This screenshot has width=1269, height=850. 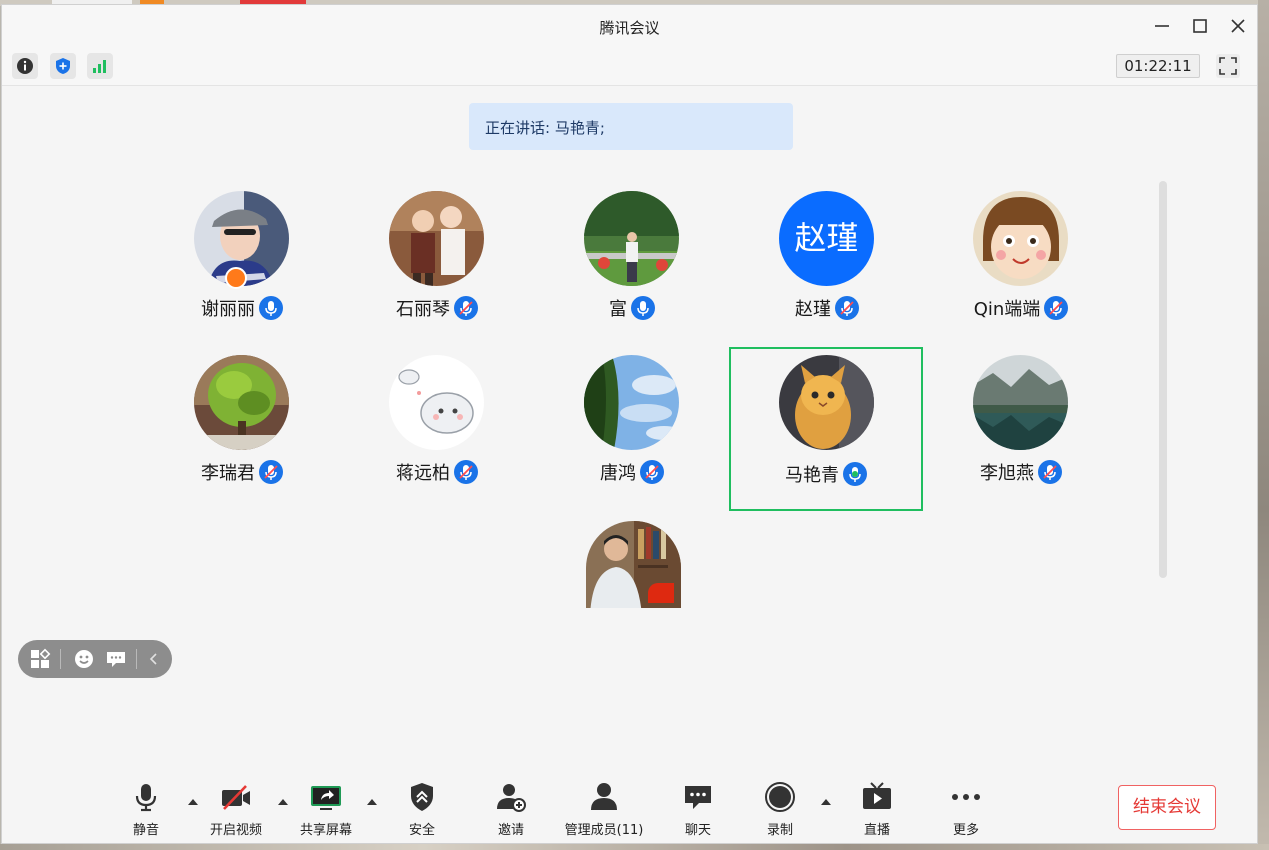 I want to click on lake-landscape-photo-icon, so click(x=1020, y=402).